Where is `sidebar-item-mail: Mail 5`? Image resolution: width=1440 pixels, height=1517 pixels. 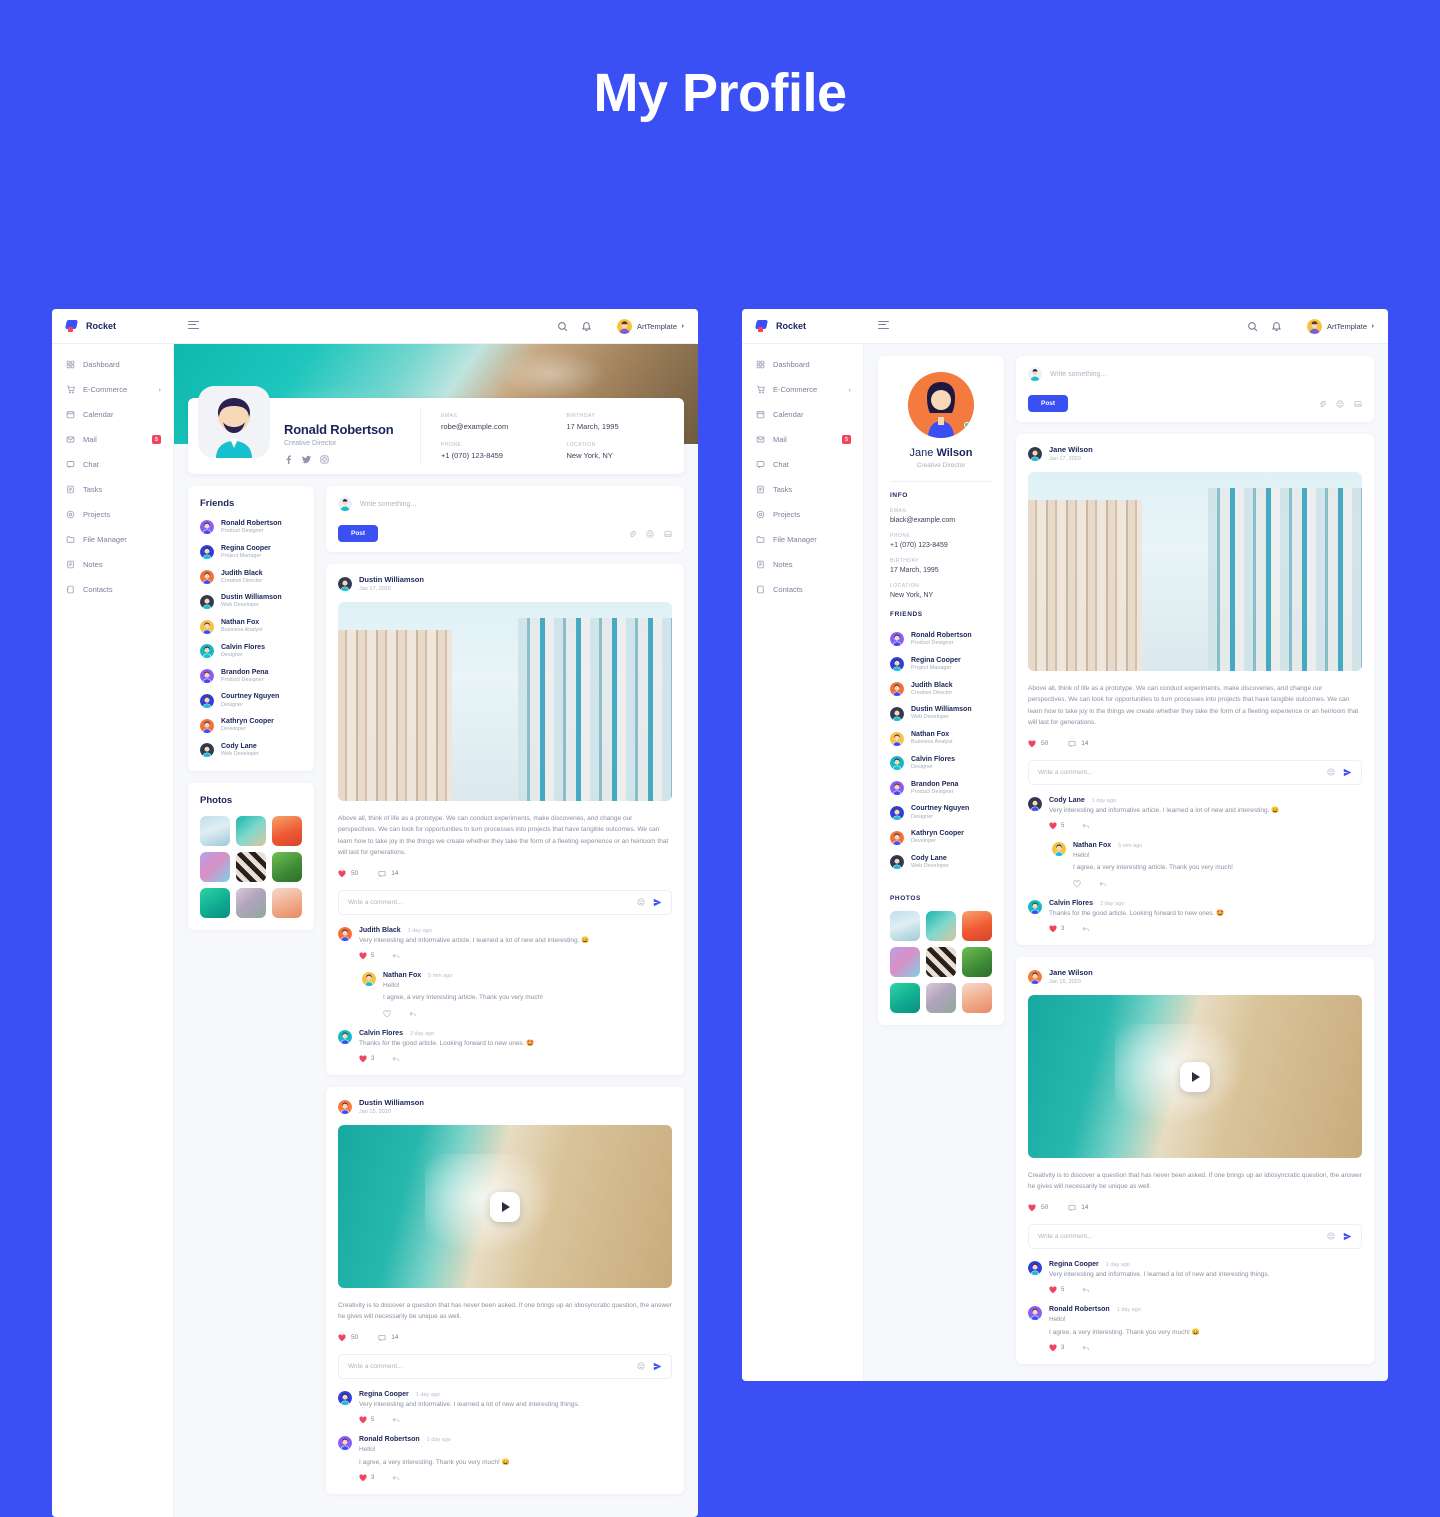
sidebar-item-mail: Mail 5 is located at coordinates (112, 439).